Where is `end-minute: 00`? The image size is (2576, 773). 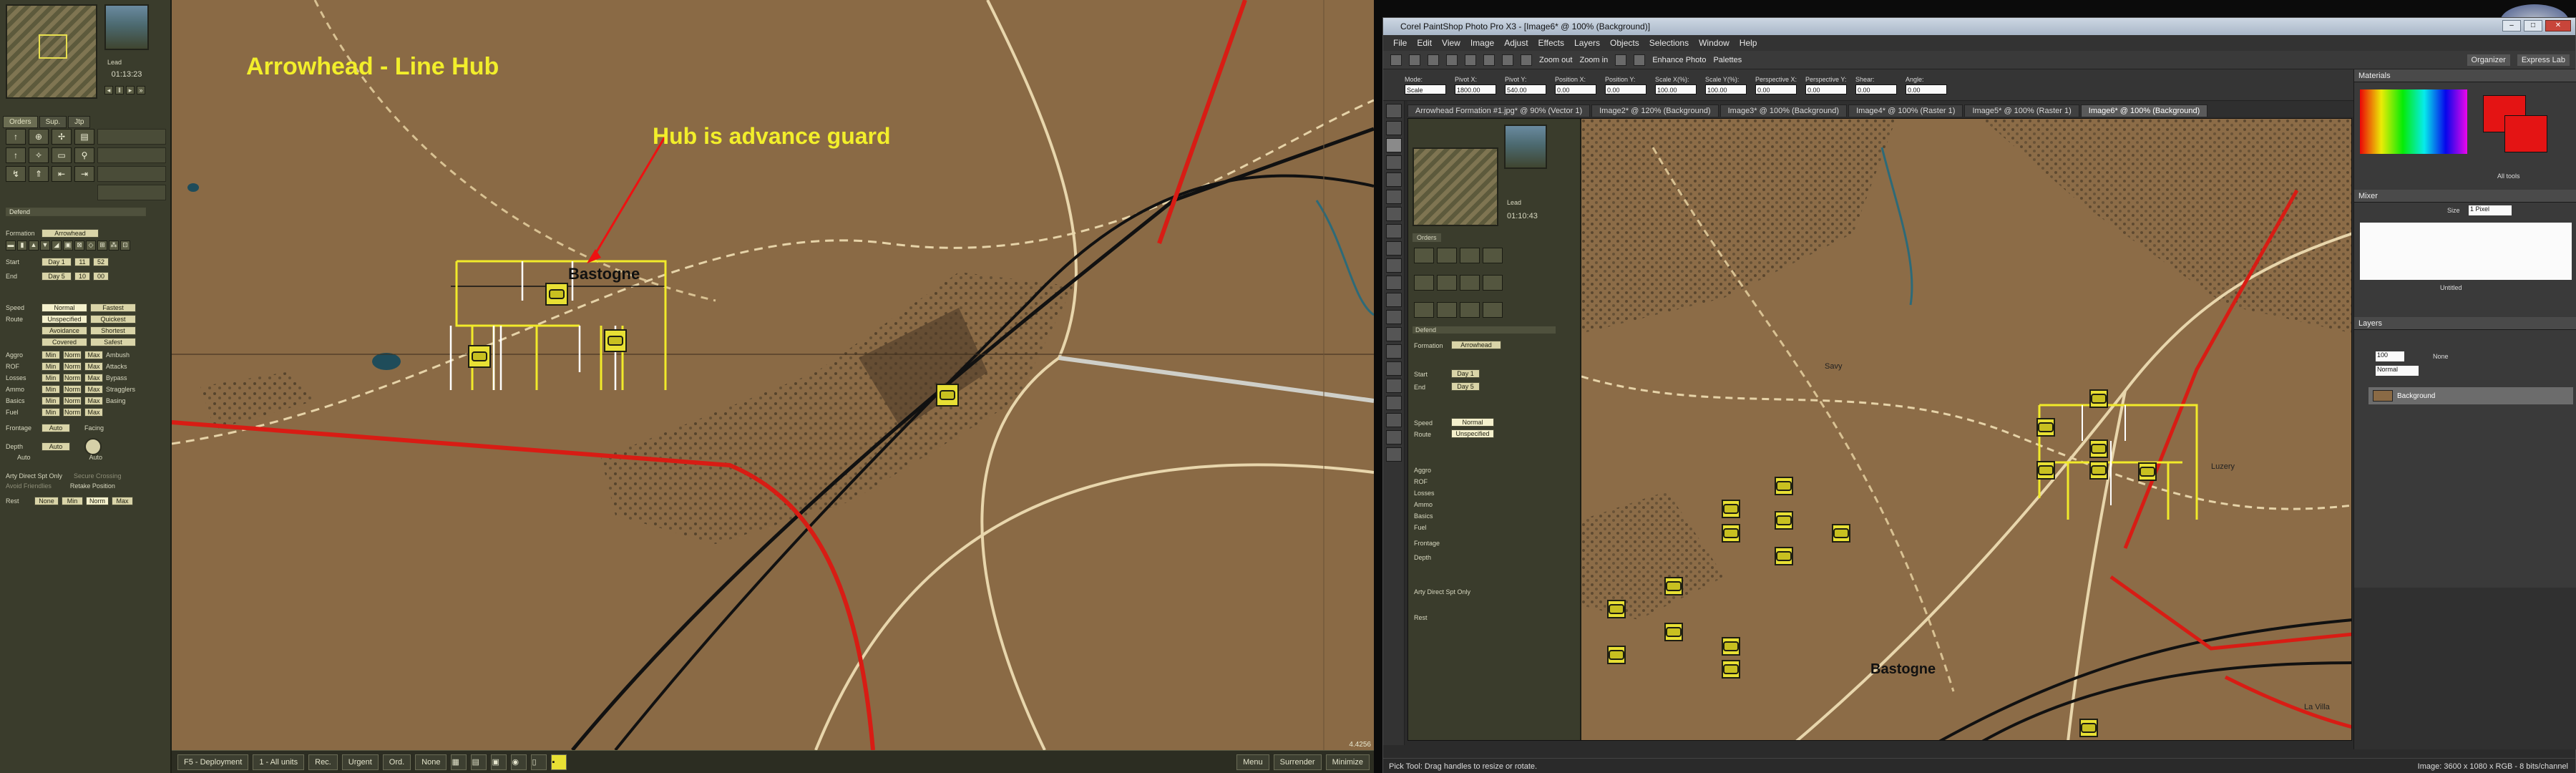 end-minute: 00 is located at coordinates (101, 276).